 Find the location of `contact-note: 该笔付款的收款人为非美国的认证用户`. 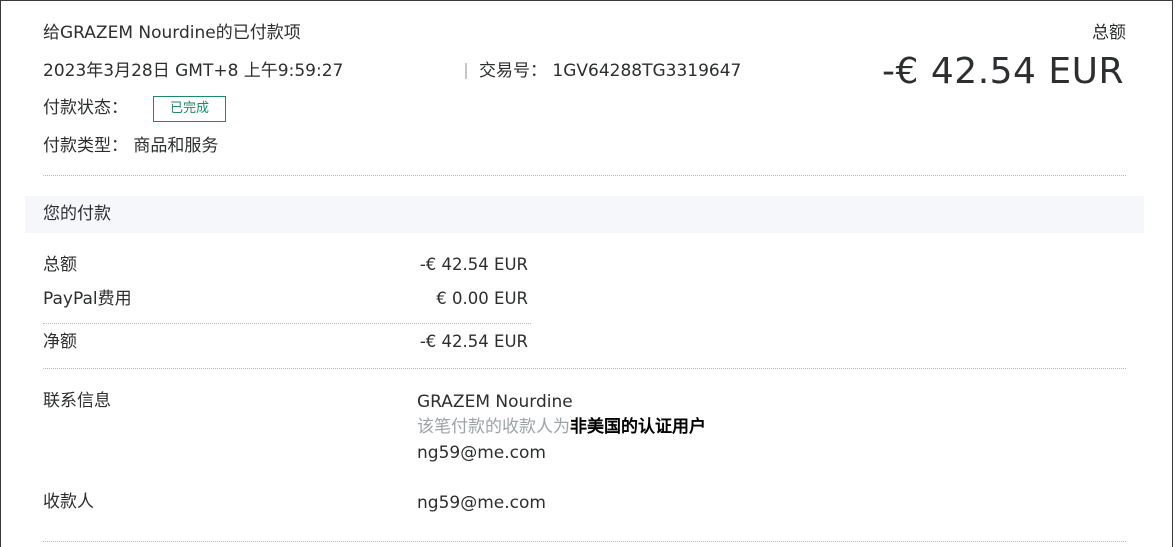

contact-note: 该笔付款的收款人为非美国的认证用户 is located at coordinates (561, 427).